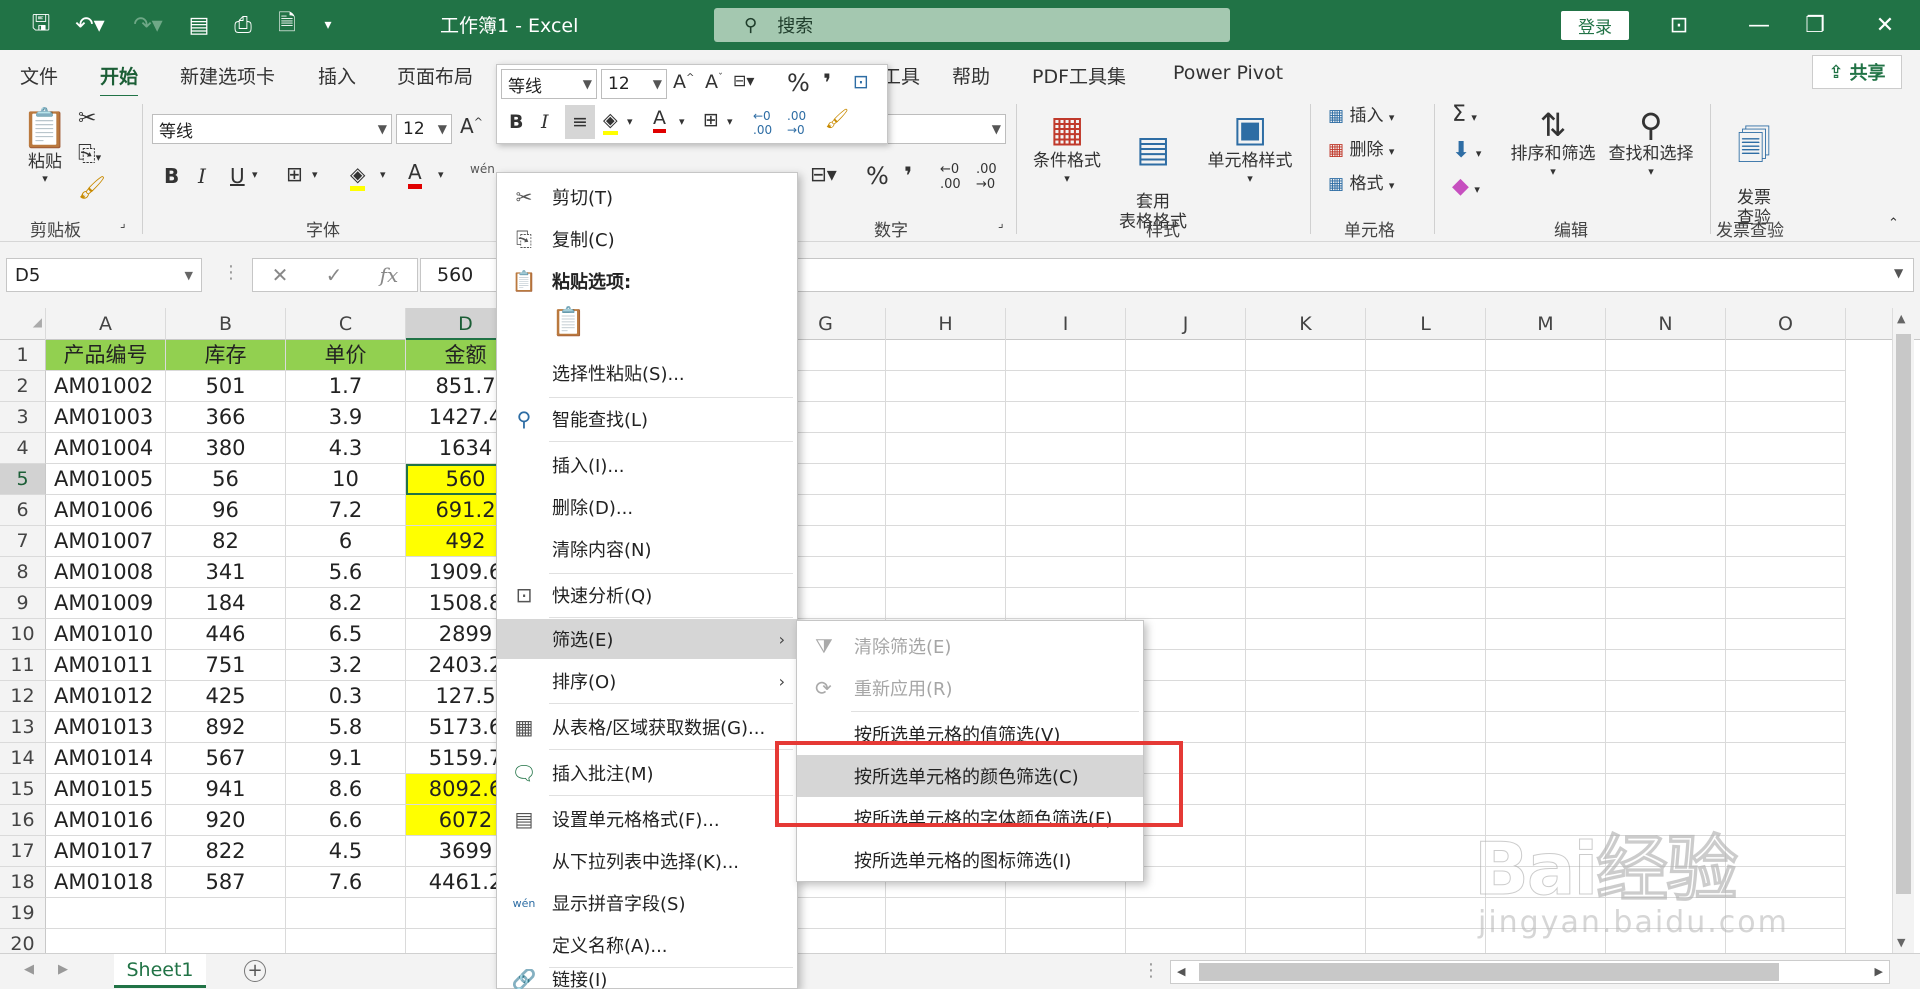  Describe the element at coordinates (23, 820) in the screenshot. I see `row-header: 16` at that location.